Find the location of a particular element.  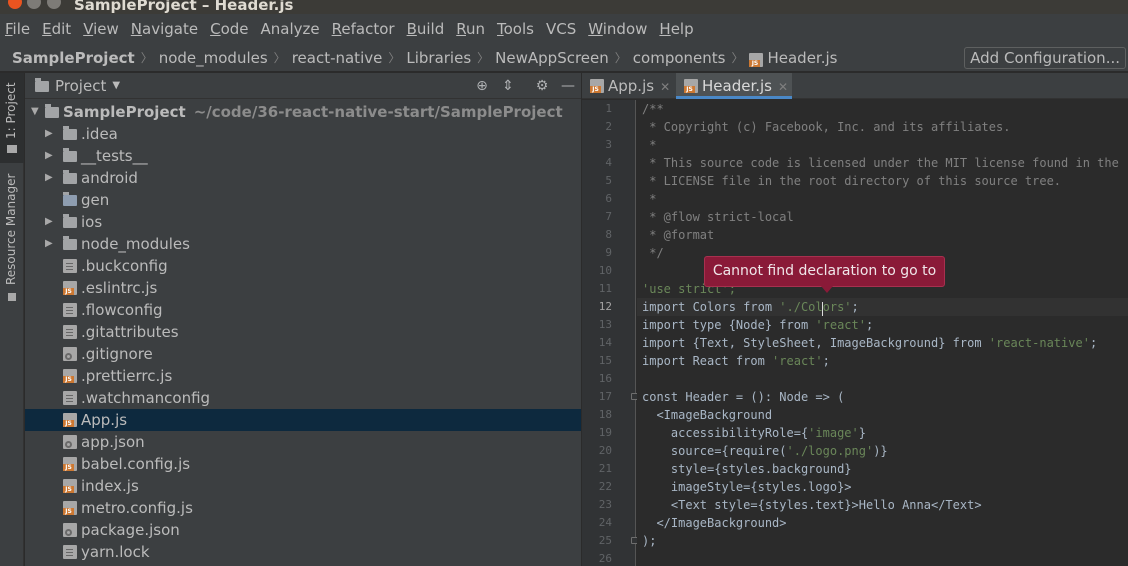

tree-item: .gitattributes is located at coordinates (303, 332).